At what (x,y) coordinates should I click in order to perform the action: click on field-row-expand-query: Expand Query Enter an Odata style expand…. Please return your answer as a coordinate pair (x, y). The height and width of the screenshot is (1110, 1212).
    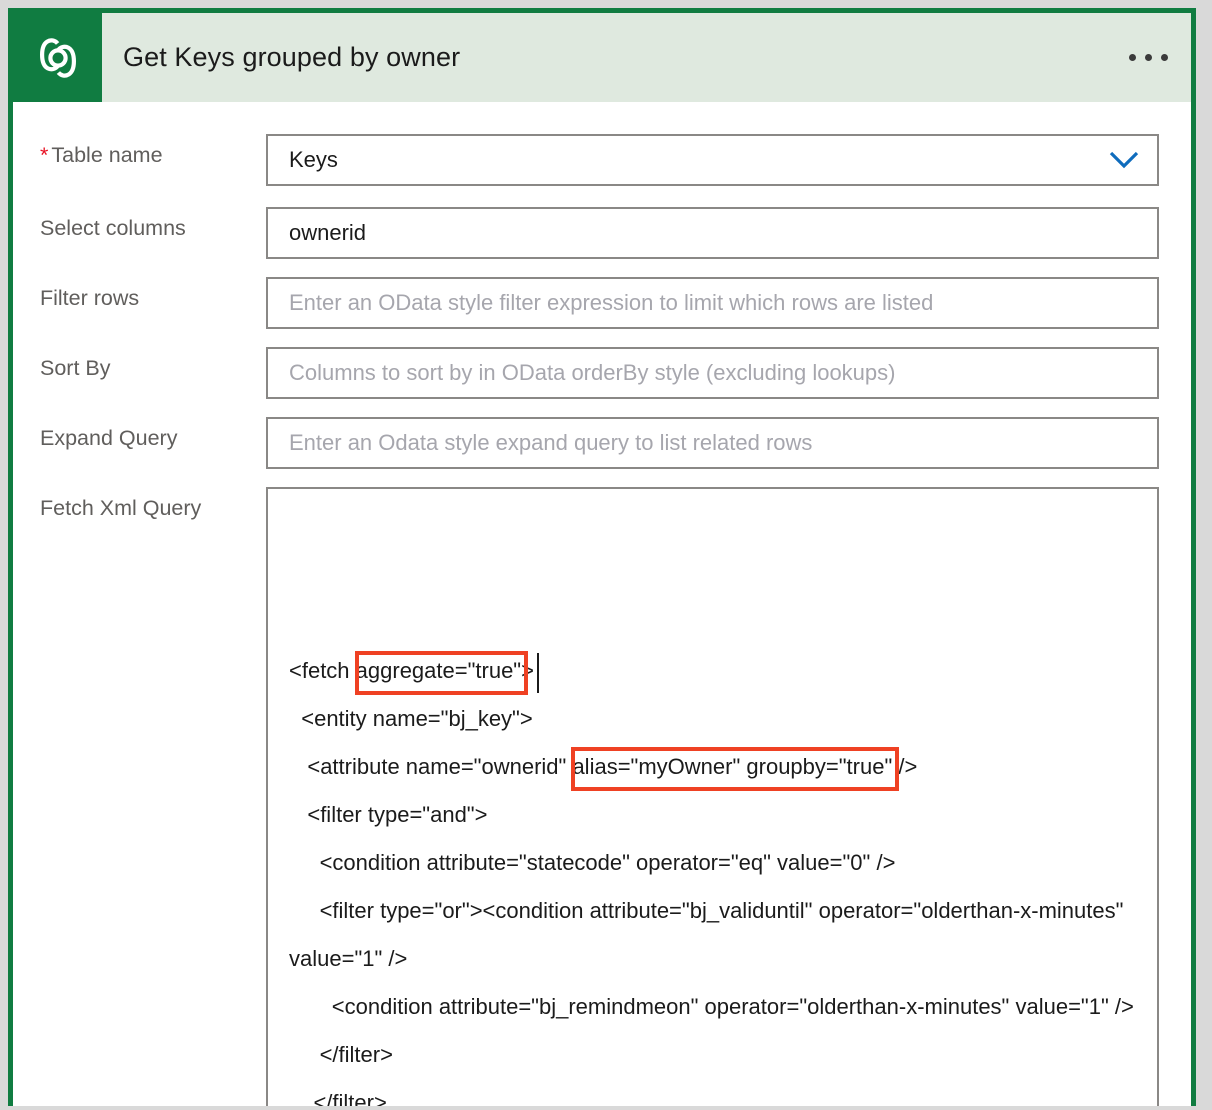
    Looking at the image, I should click on (602, 443).